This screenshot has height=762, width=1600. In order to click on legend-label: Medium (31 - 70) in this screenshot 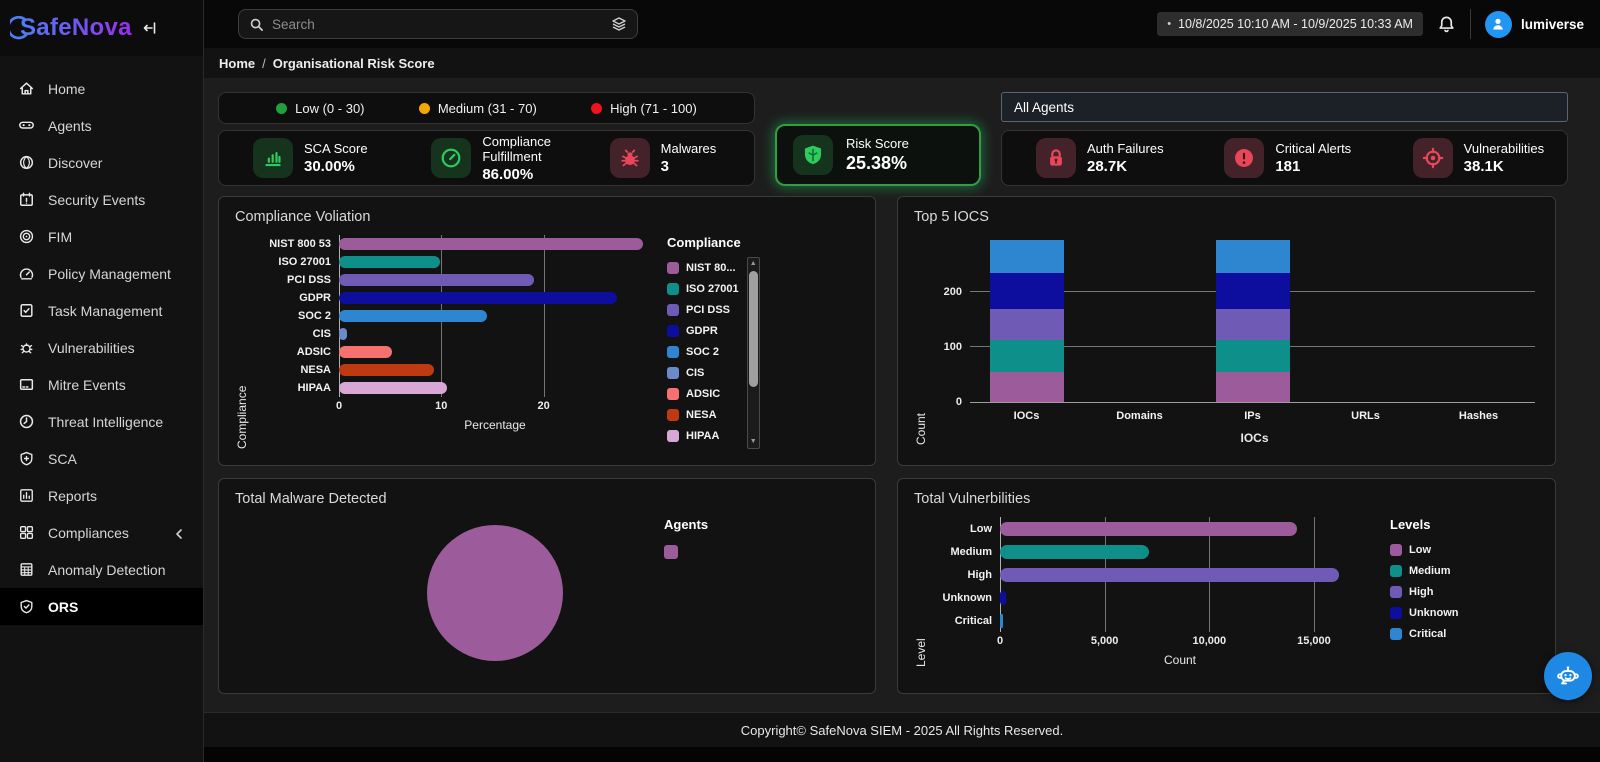, I will do `click(487, 108)`.